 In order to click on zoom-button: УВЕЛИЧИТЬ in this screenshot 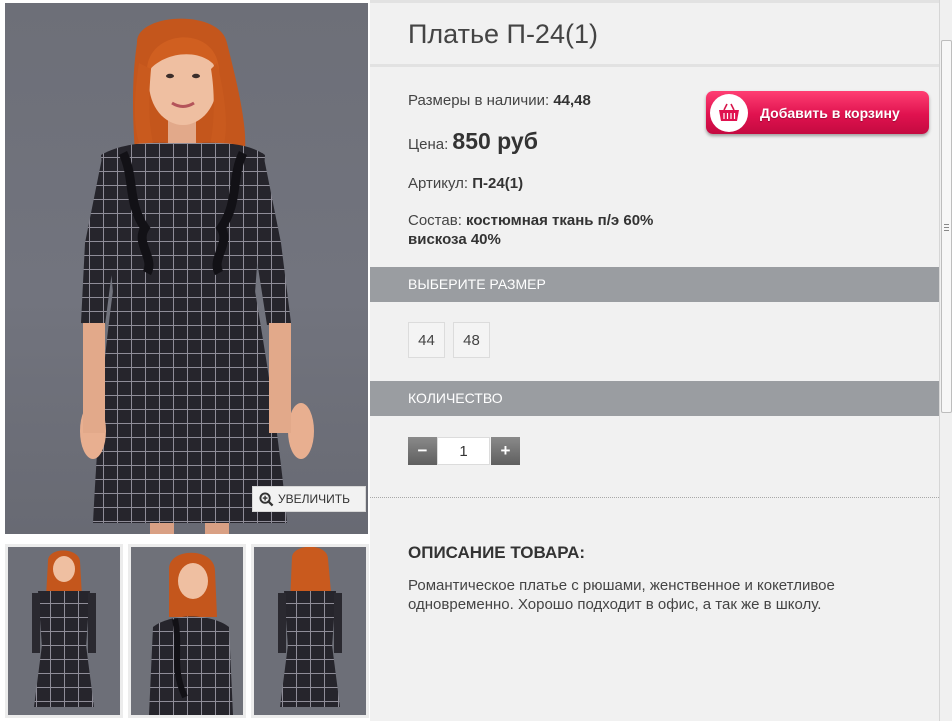, I will do `click(309, 499)`.